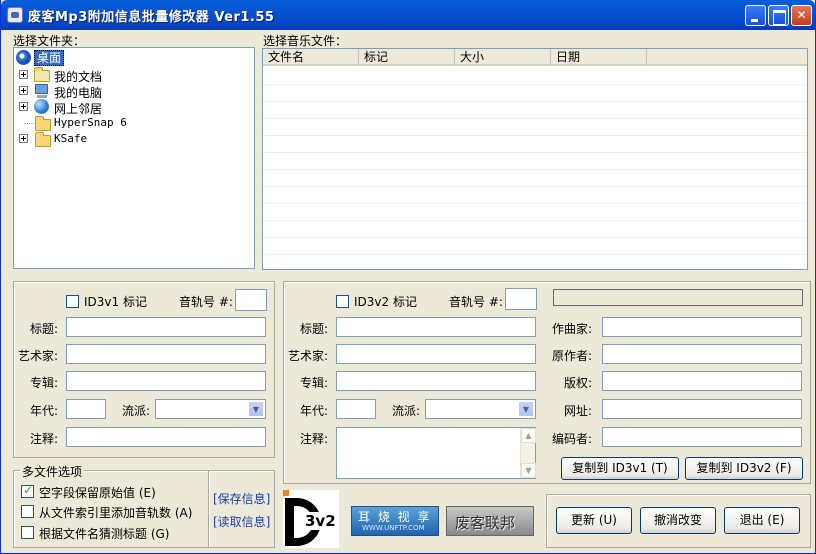 The width and height of the screenshot is (816, 554). What do you see at coordinates (407, 57) in the screenshot?
I see `column-header-tag: 标记` at bounding box center [407, 57].